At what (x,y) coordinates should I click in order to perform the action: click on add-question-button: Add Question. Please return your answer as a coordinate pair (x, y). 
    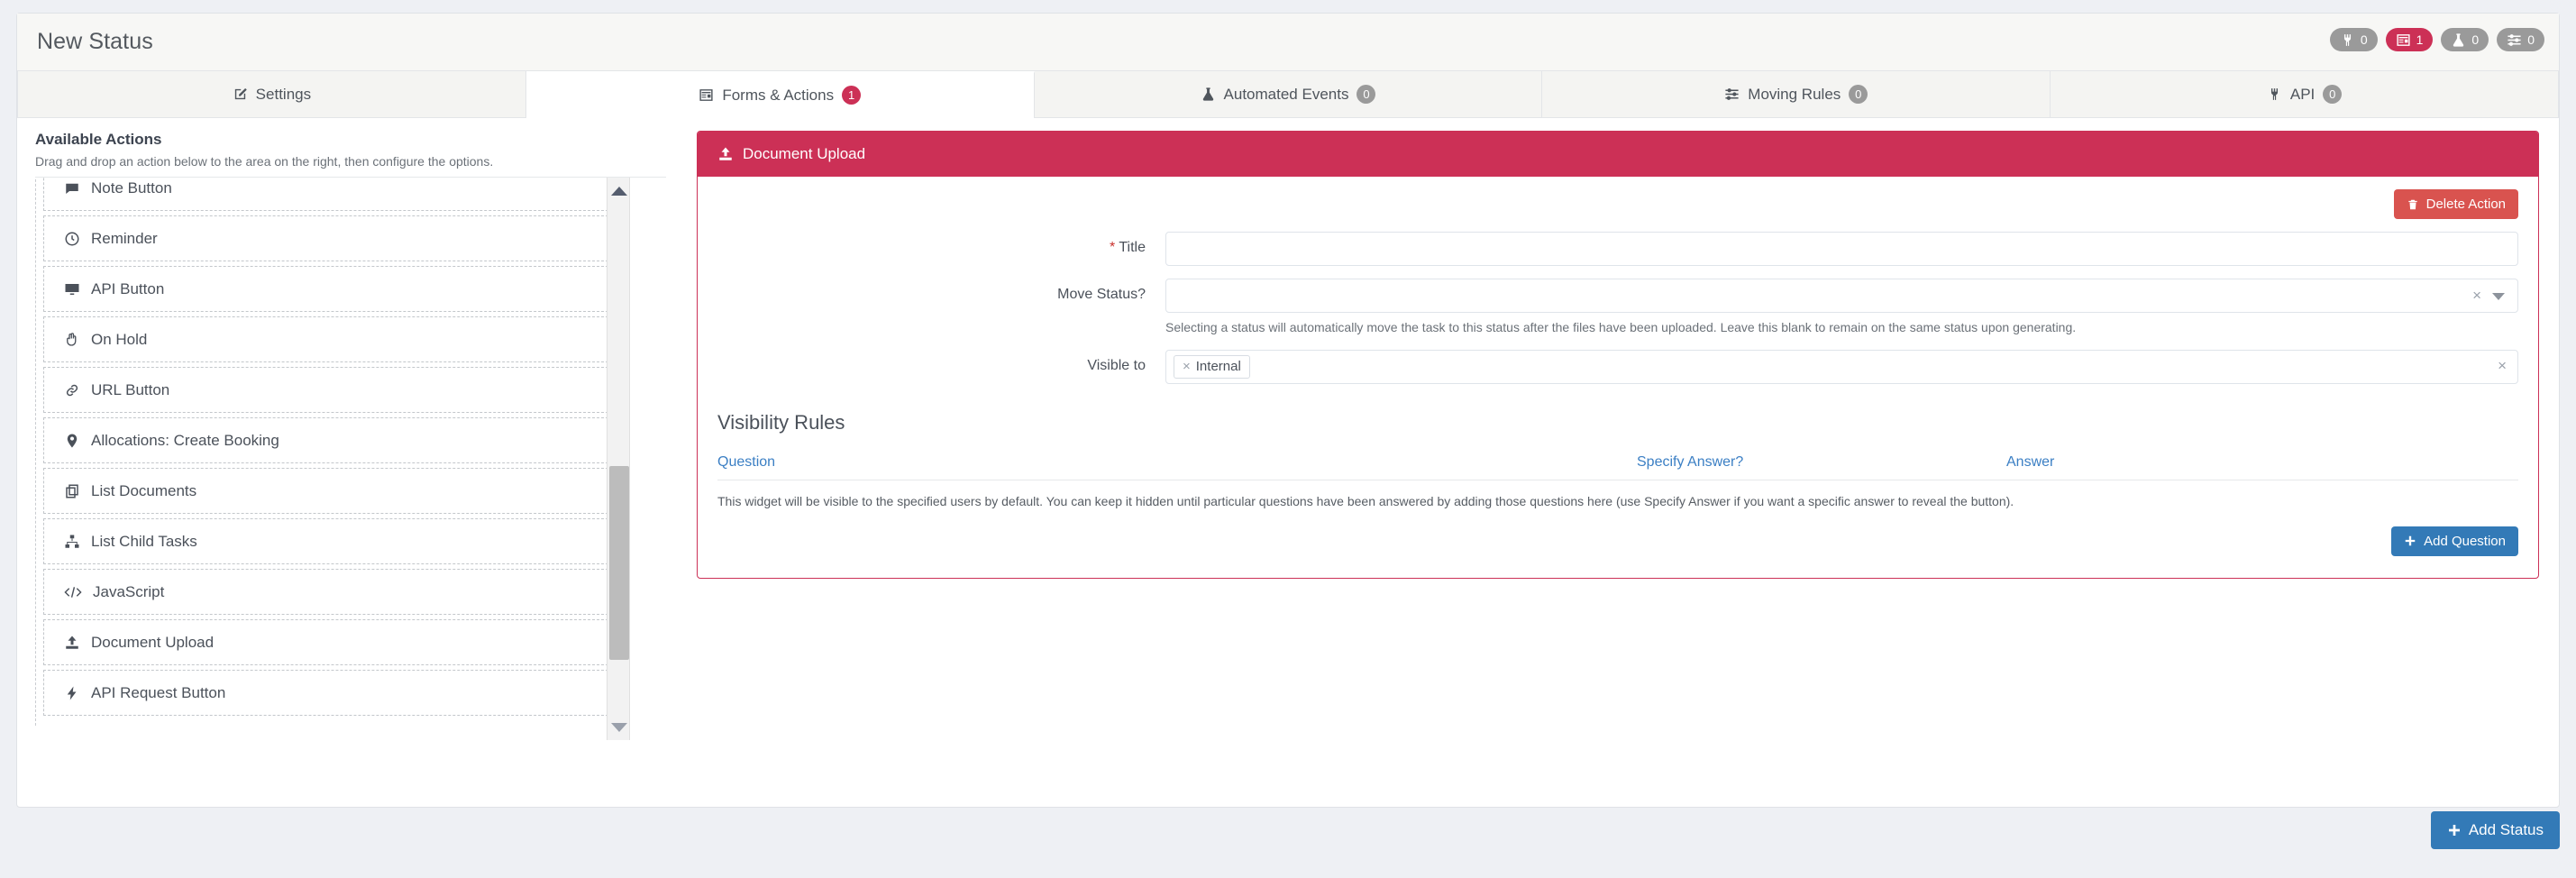
    Looking at the image, I should click on (2454, 541).